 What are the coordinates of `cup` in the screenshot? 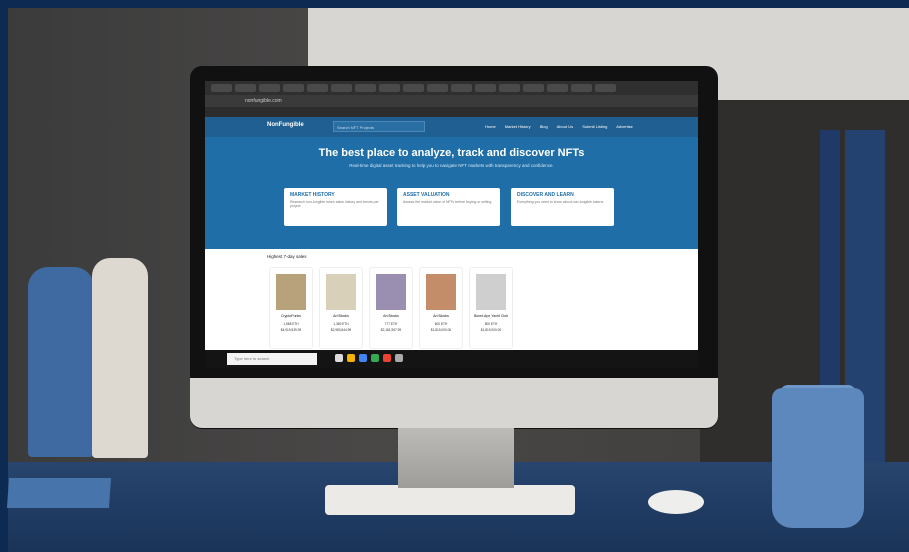 It's located at (818, 458).